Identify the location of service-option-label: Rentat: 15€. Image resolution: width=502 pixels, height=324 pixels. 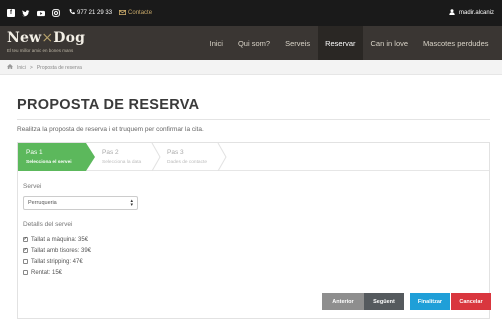
(47, 272).